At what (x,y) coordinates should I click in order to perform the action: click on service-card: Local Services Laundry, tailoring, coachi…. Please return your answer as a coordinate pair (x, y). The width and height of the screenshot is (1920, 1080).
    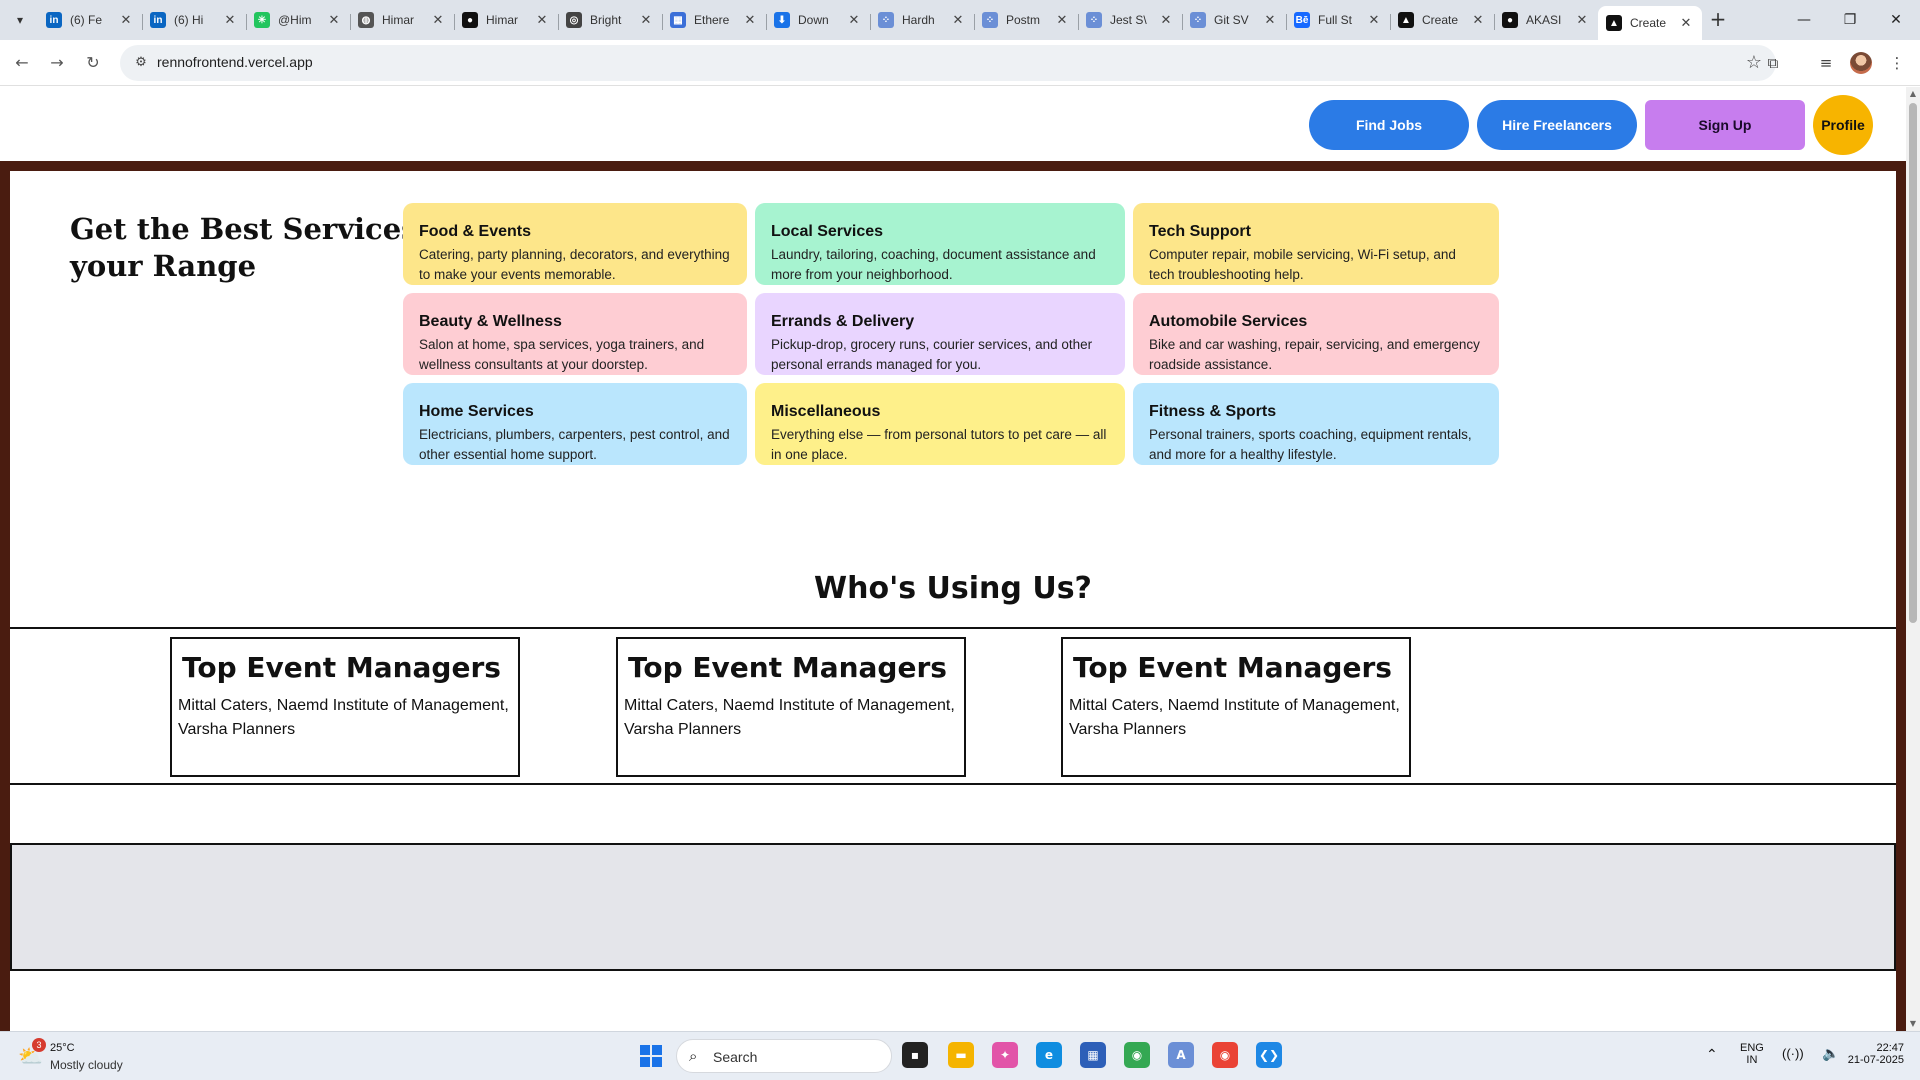
    Looking at the image, I should click on (940, 244).